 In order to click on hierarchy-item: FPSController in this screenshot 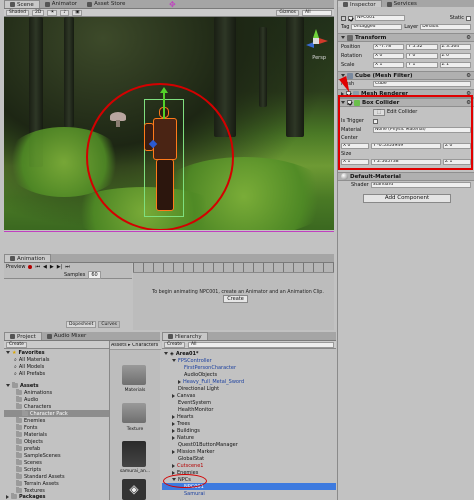, I will do `click(249, 360)`.